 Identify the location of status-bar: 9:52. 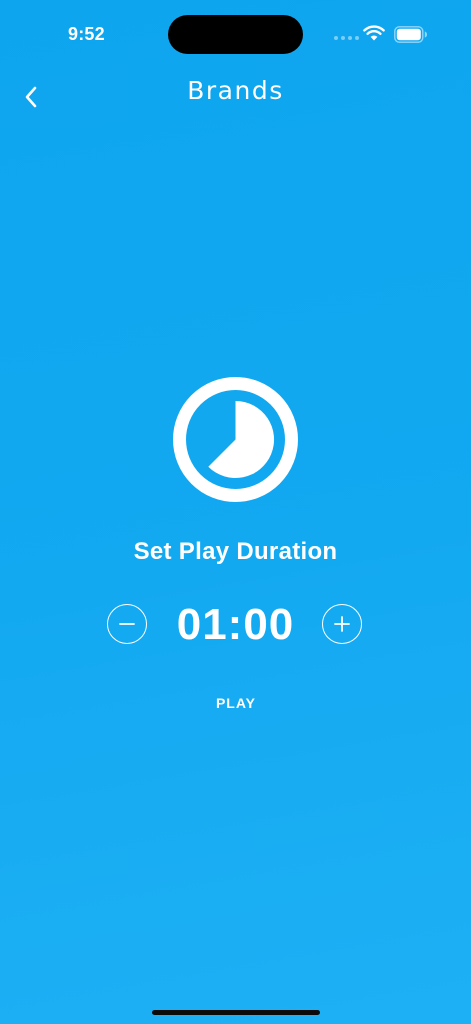
(235, 30).